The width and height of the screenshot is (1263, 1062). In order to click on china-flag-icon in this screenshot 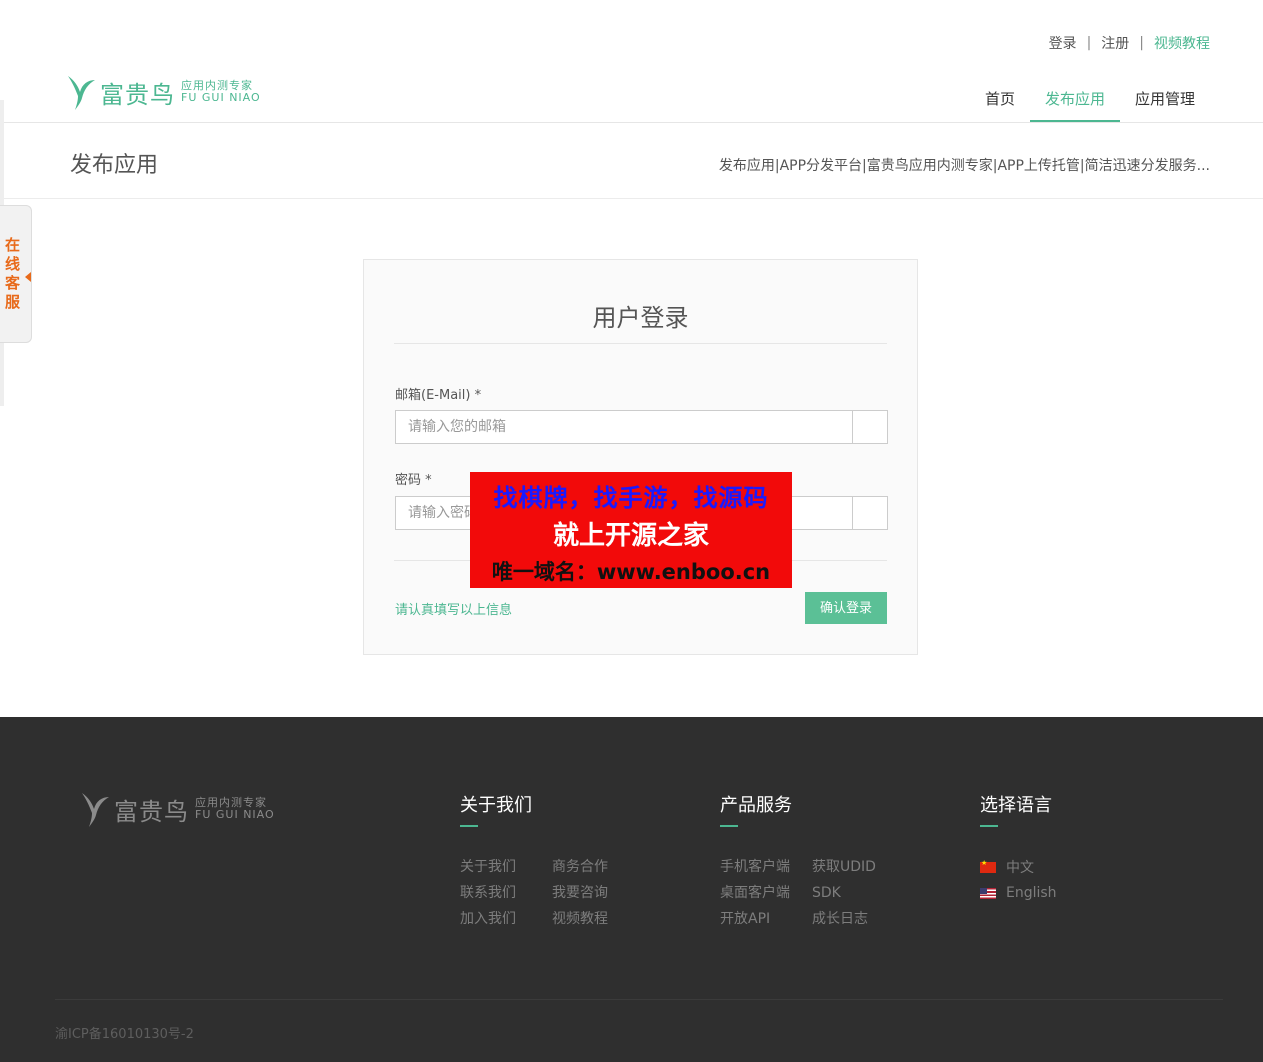, I will do `click(988, 866)`.